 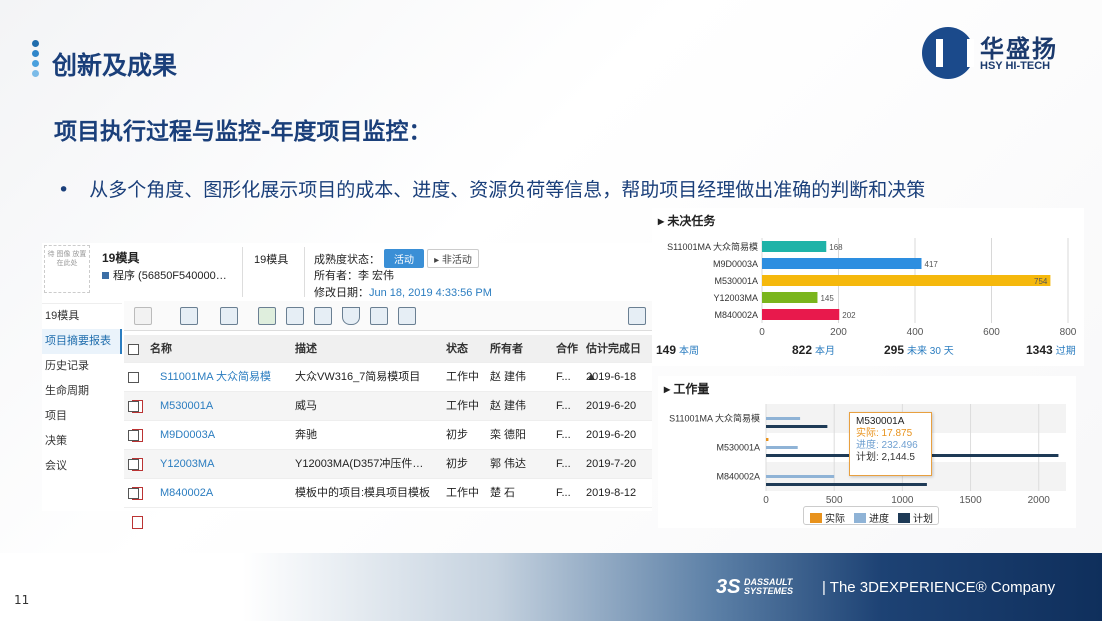 I want to click on row-owner: 赵 建伟, so click(x=508, y=406).